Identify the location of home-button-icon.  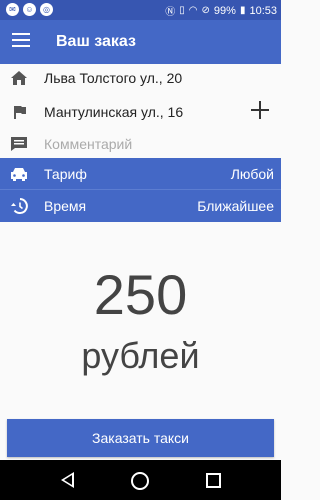
(140, 481).